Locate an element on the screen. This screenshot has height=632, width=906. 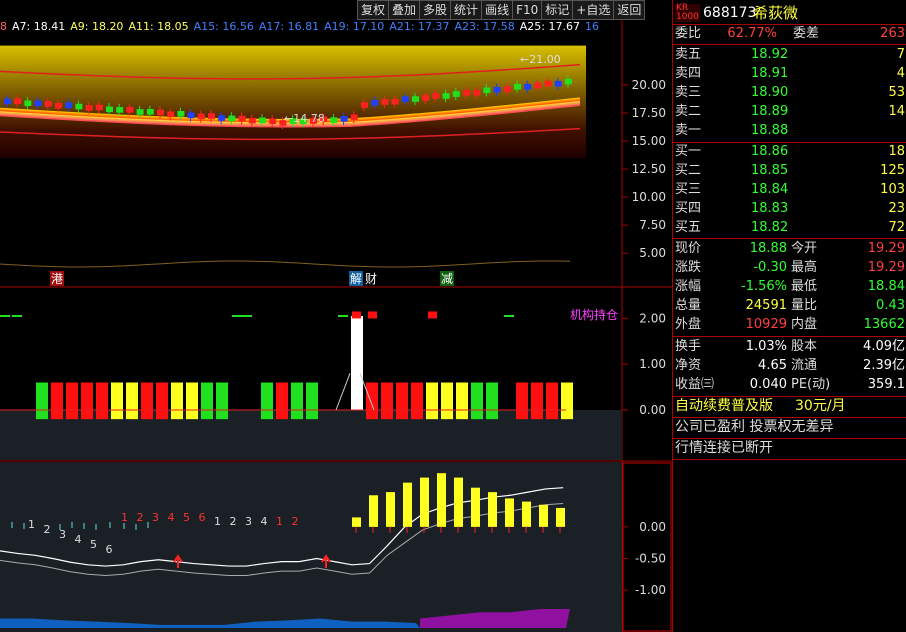
bid-level: 买一 18.86 18 is located at coordinates (789, 152).